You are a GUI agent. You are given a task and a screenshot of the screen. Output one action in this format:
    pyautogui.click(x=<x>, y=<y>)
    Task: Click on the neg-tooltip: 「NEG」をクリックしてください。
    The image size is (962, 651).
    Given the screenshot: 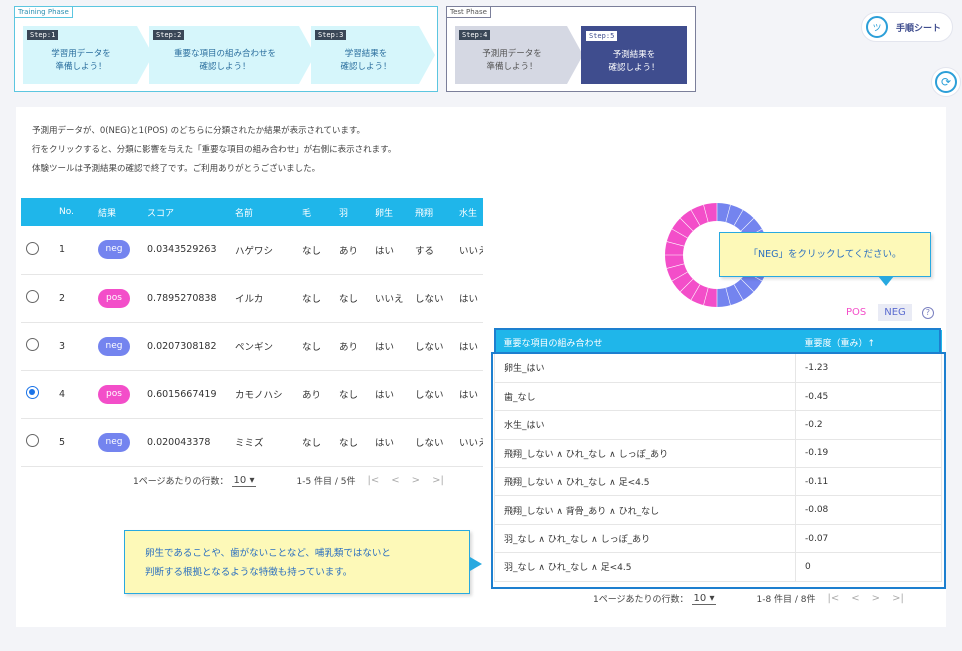 What is the action you would take?
    pyautogui.click(x=825, y=254)
    